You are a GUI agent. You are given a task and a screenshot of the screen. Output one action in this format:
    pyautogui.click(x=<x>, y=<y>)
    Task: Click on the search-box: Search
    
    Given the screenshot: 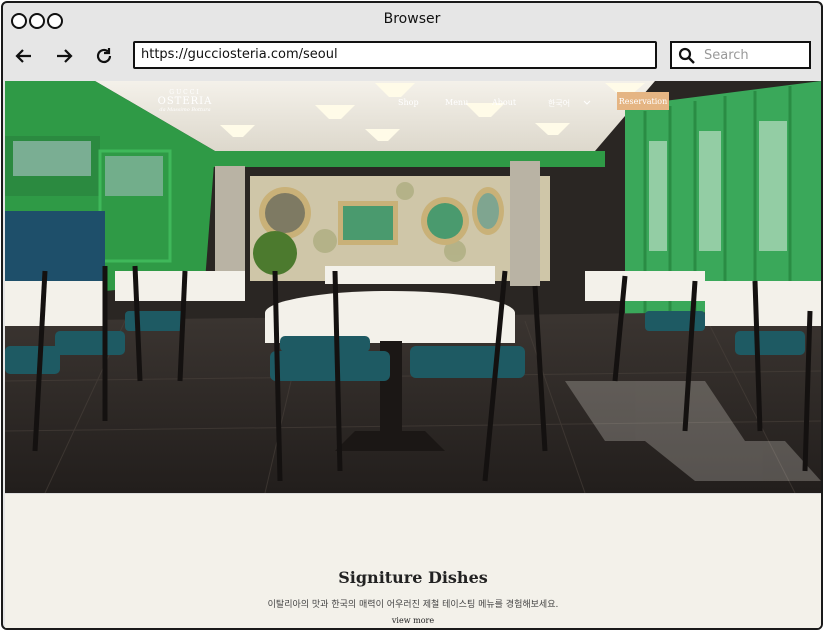 What is the action you would take?
    pyautogui.click(x=740, y=55)
    